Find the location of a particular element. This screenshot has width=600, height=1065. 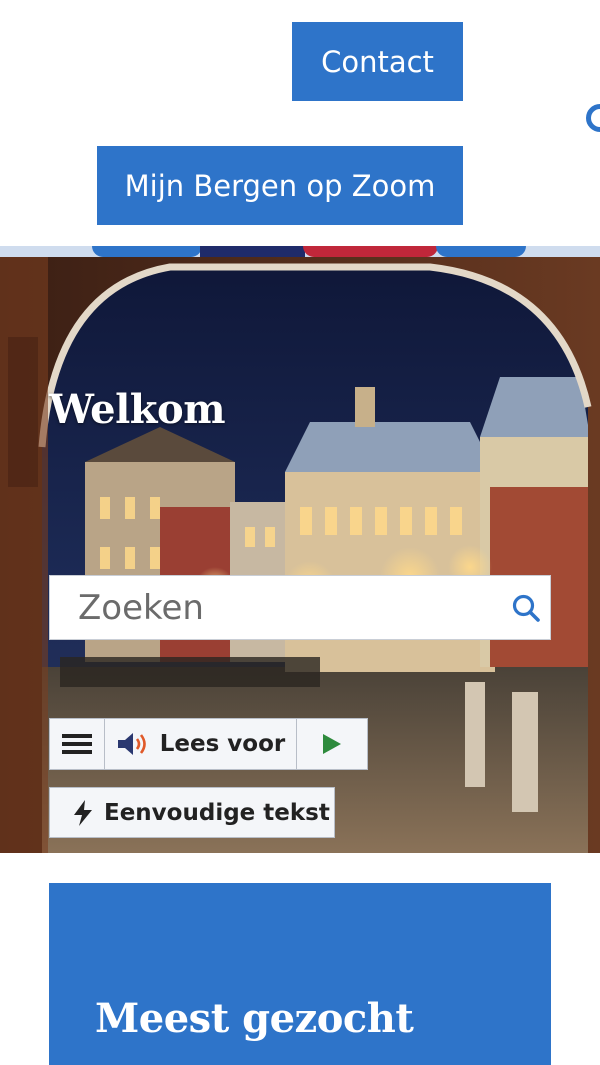

most-searched-section: Meest gezocht is located at coordinates (300, 974).